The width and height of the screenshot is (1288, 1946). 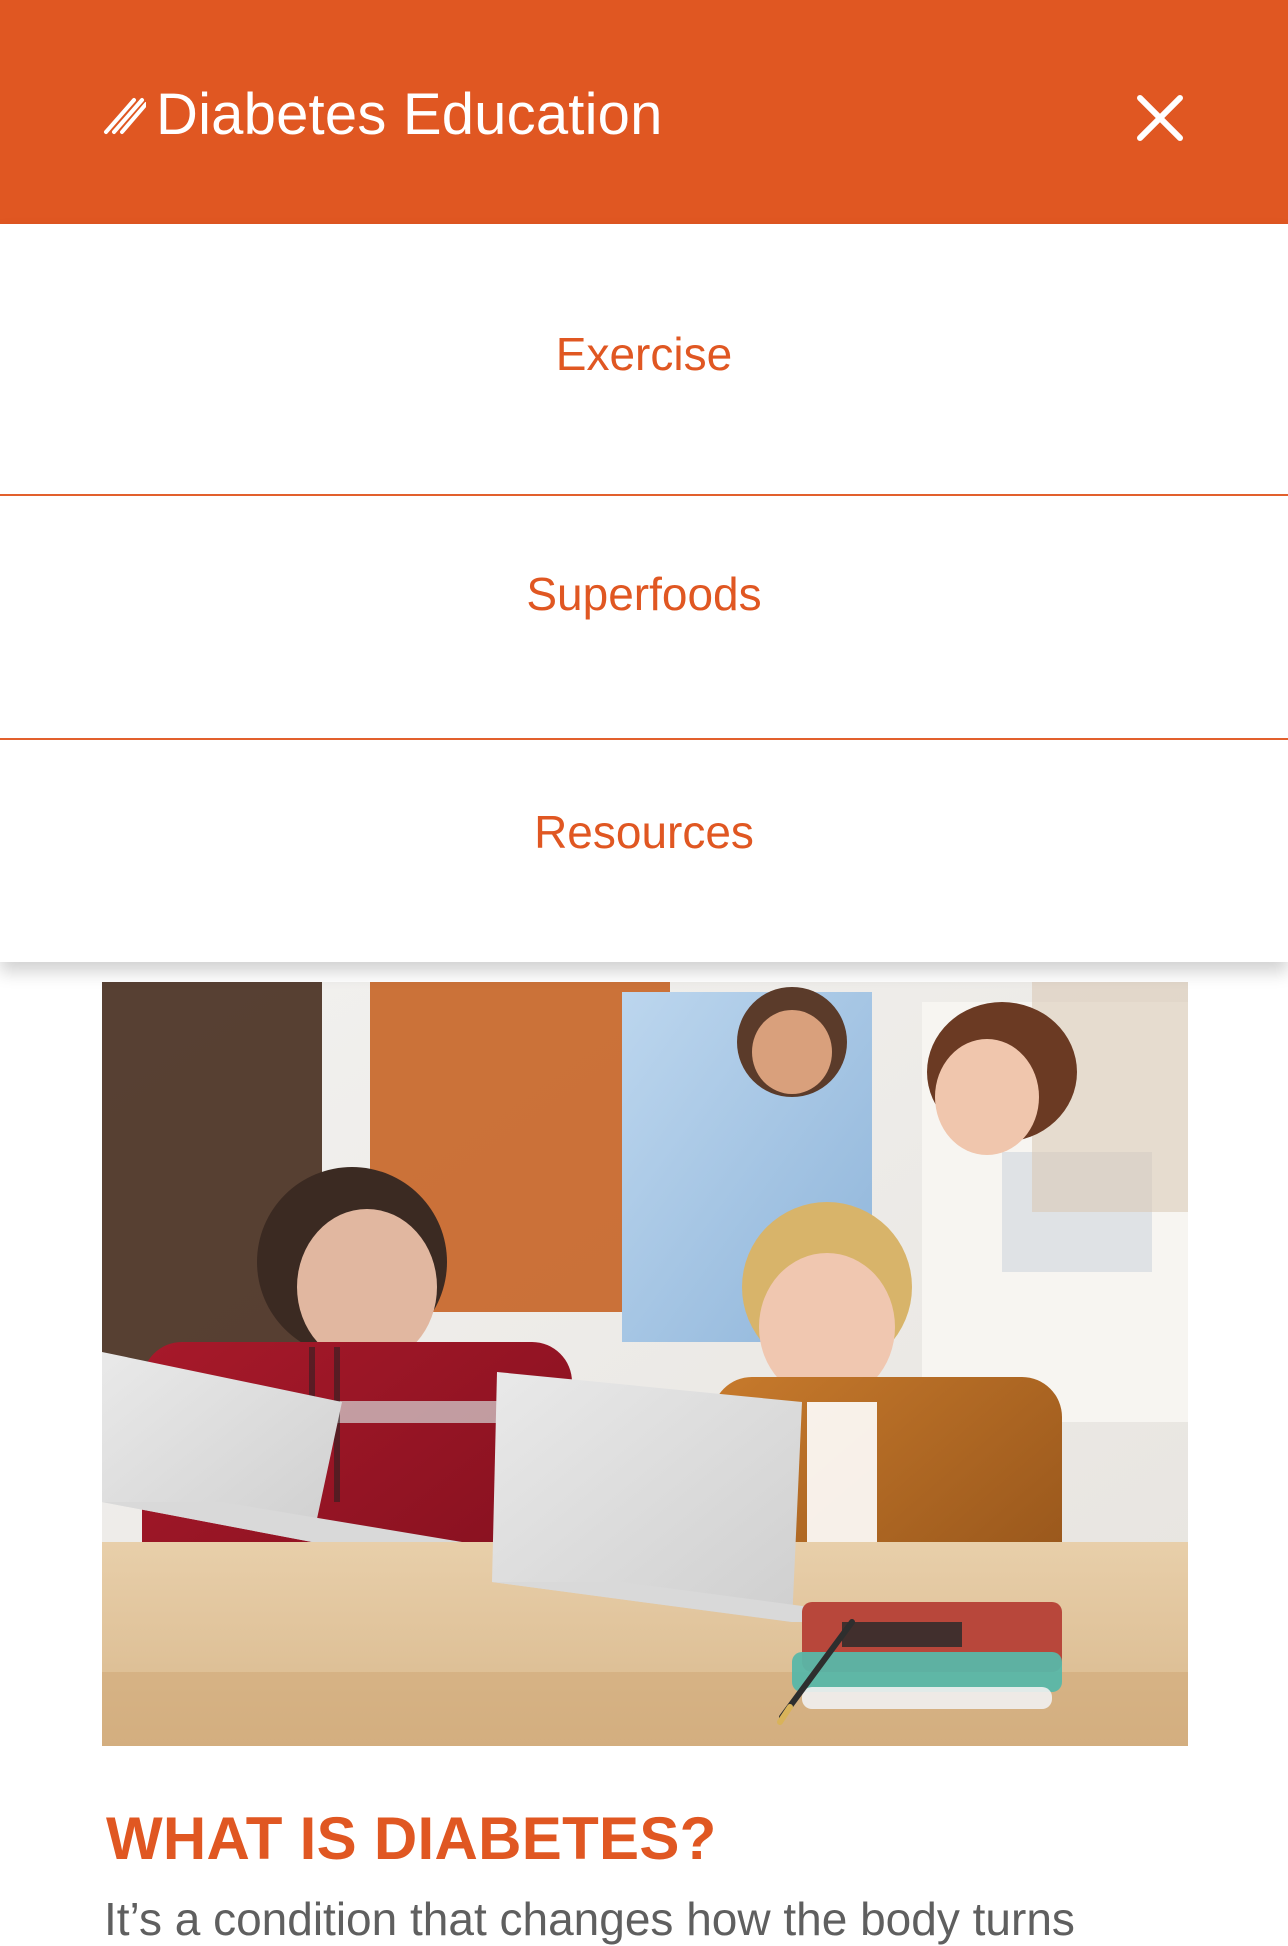 I want to click on menu-item-superfoods: Superfoods, so click(x=644, y=594).